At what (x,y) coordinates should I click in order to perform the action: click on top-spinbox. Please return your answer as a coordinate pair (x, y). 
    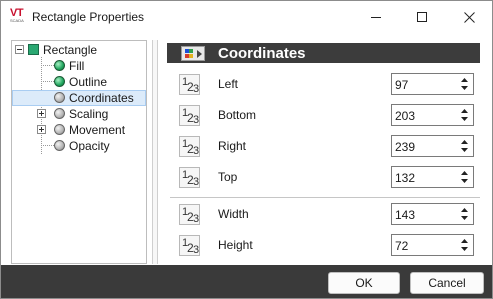
    Looking at the image, I should click on (432, 177).